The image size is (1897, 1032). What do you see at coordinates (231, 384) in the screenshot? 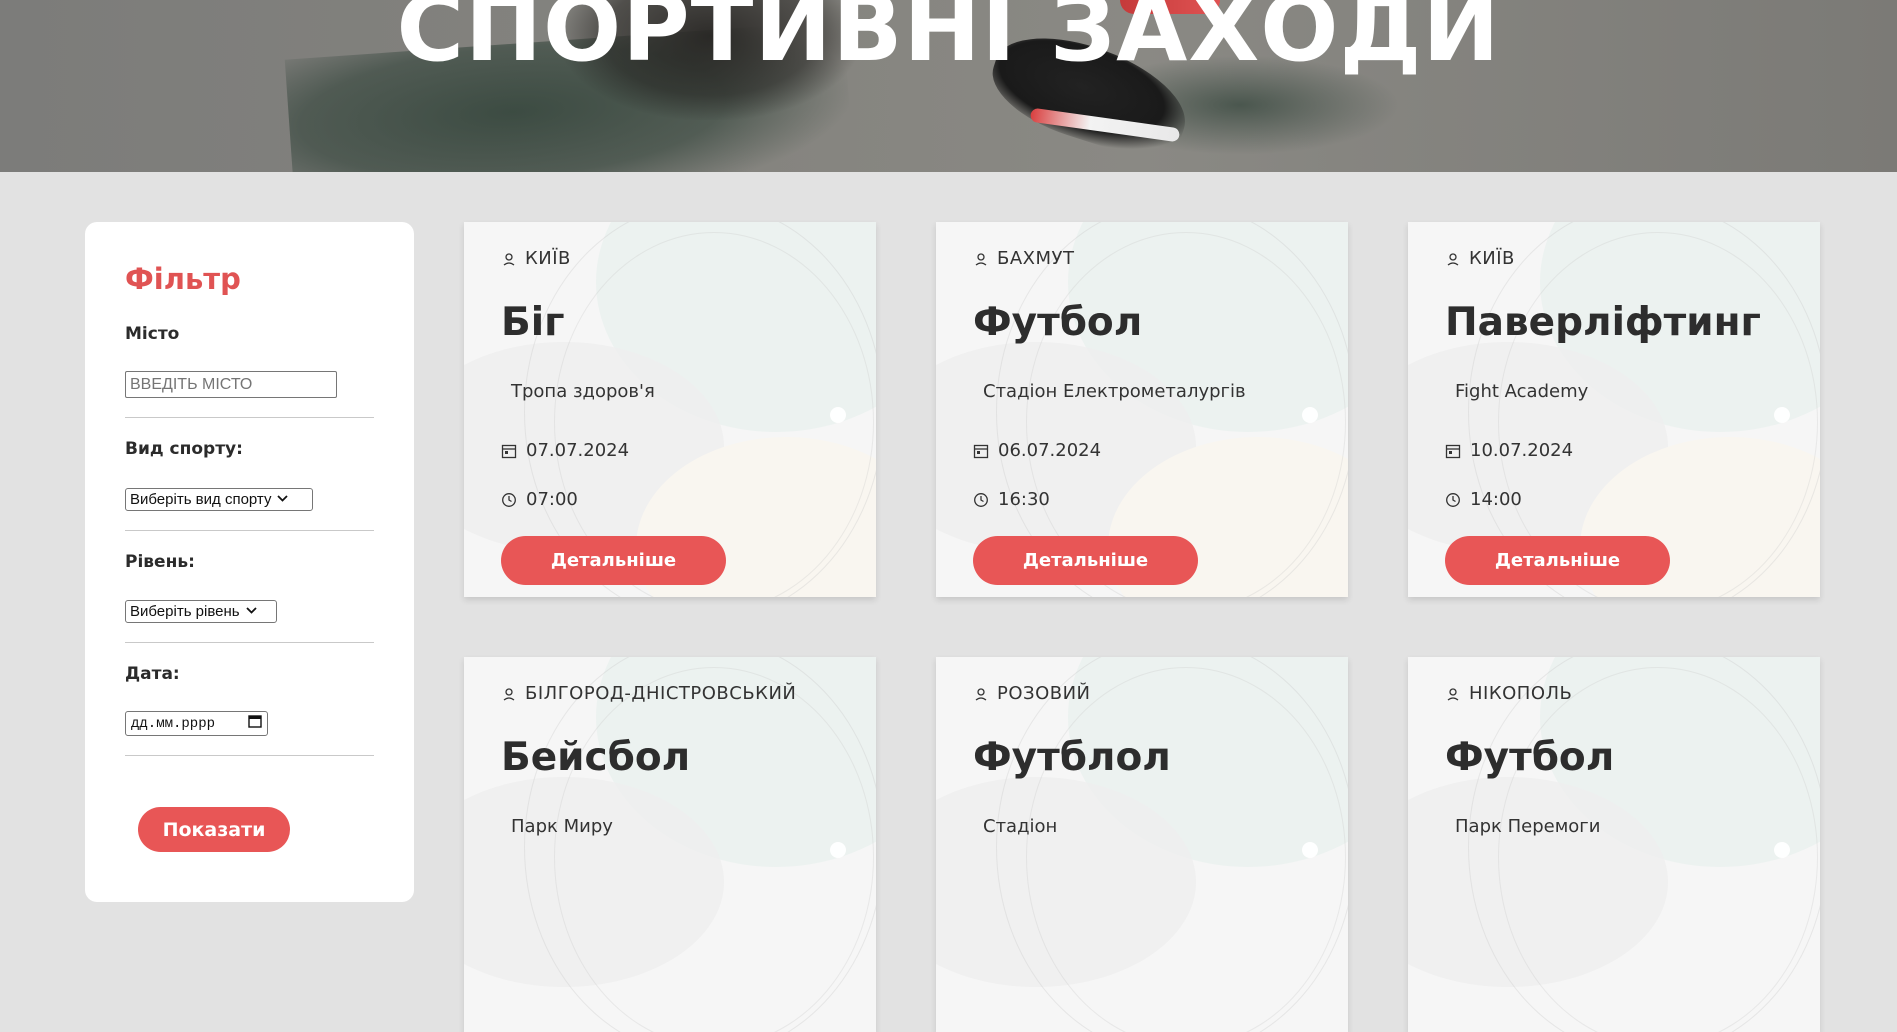
I see `city-input` at bounding box center [231, 384].